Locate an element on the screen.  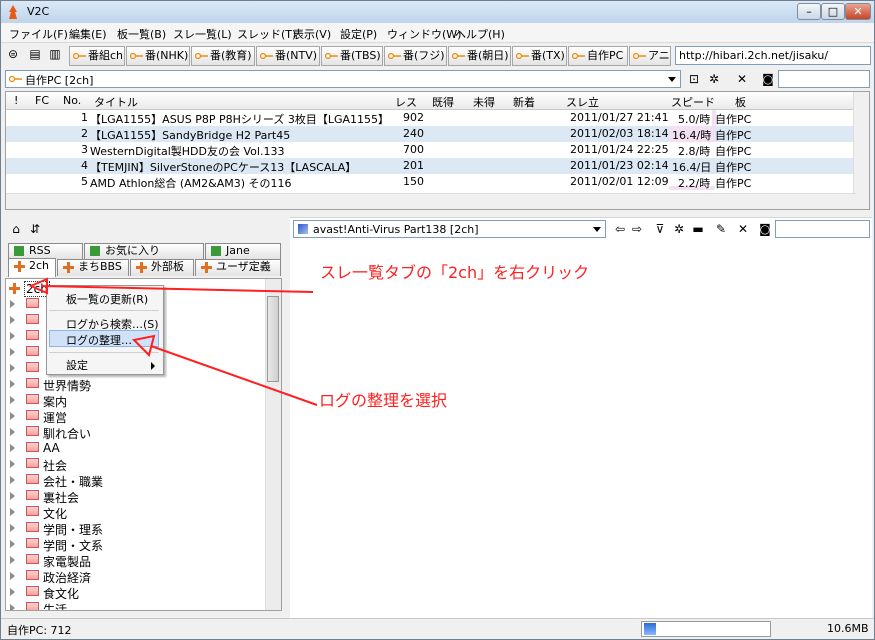
status-bar: 自作PC: 712 10.6MB is located at coordinates (437, 628).